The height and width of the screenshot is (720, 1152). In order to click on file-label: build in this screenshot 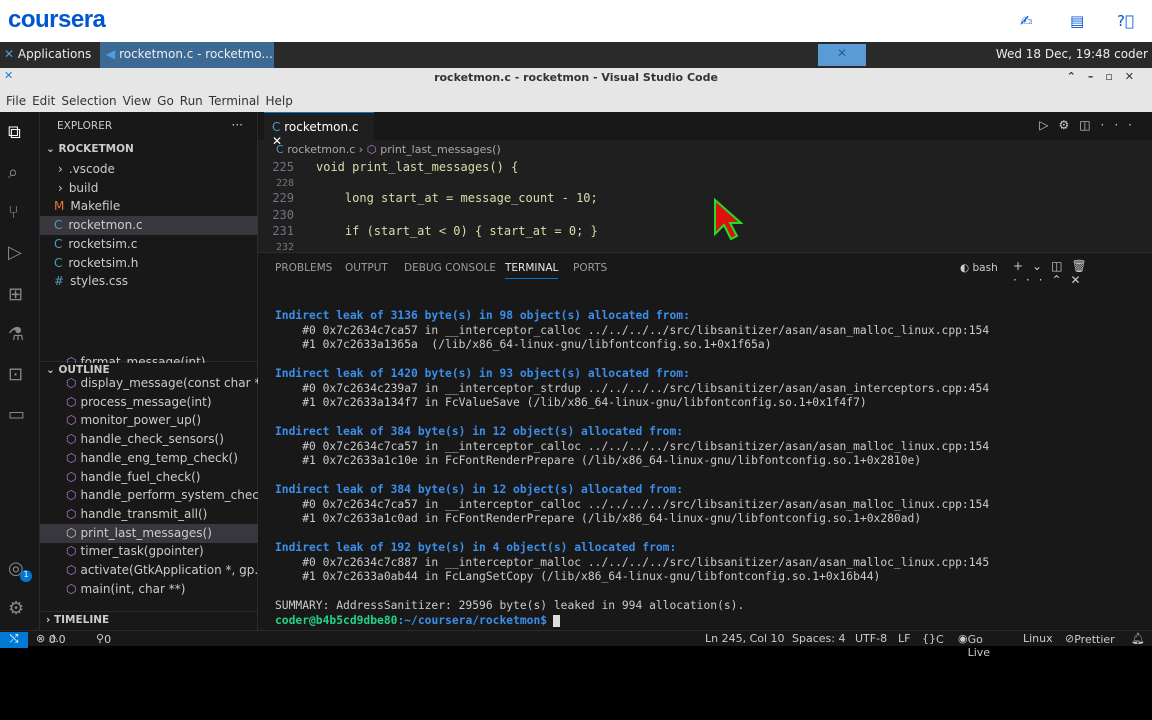, I will do `click(83, 187)`.